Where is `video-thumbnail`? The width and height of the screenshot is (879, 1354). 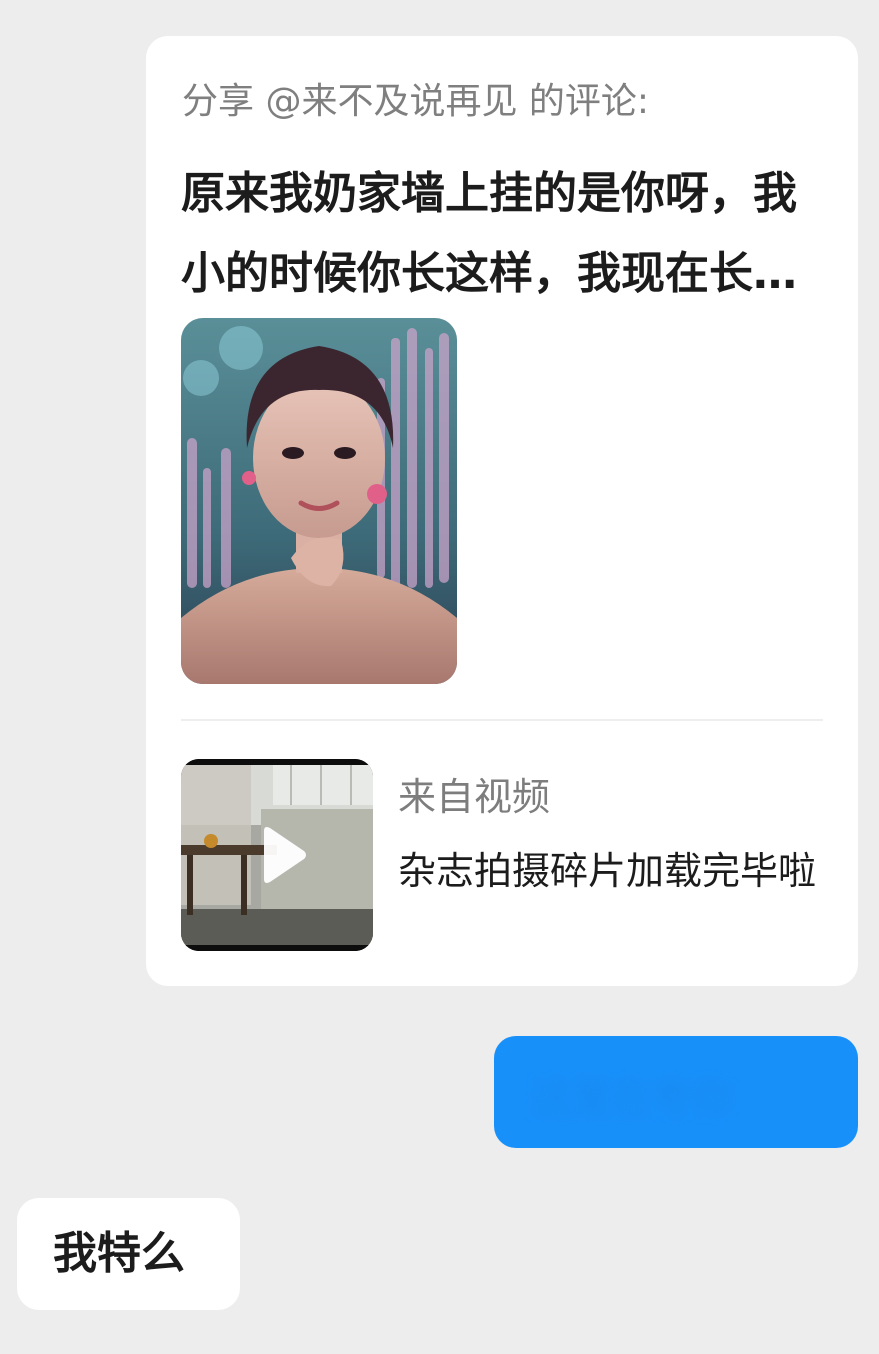 video-thumbnail is located at coordinates (277, 855).